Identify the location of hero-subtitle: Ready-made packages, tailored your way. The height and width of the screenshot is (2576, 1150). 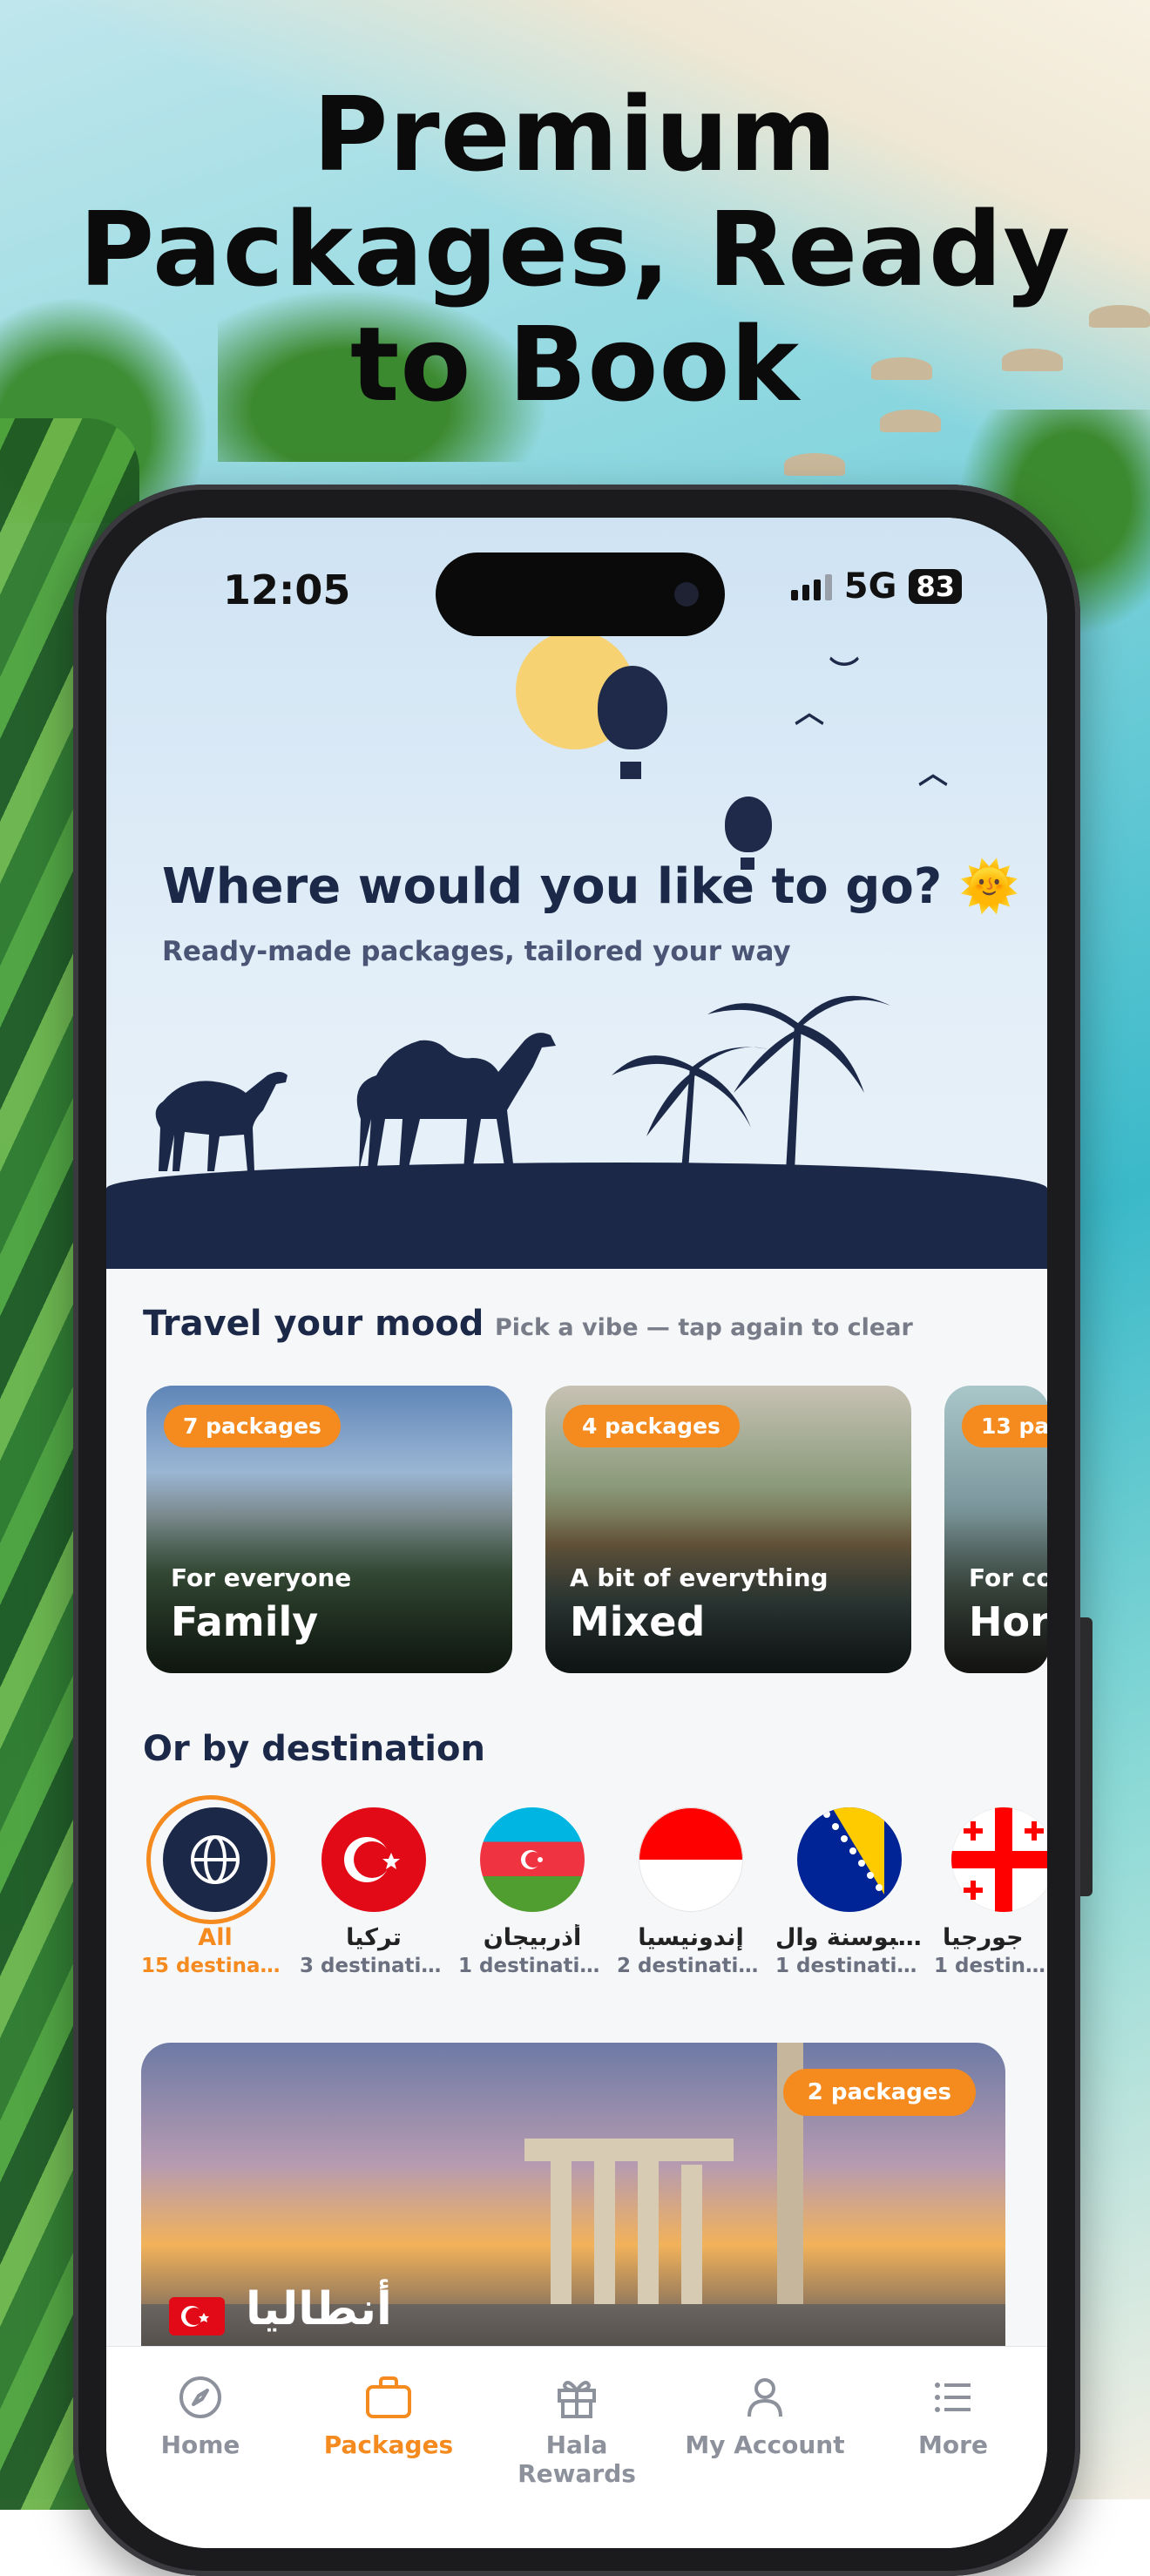
(477, 952).